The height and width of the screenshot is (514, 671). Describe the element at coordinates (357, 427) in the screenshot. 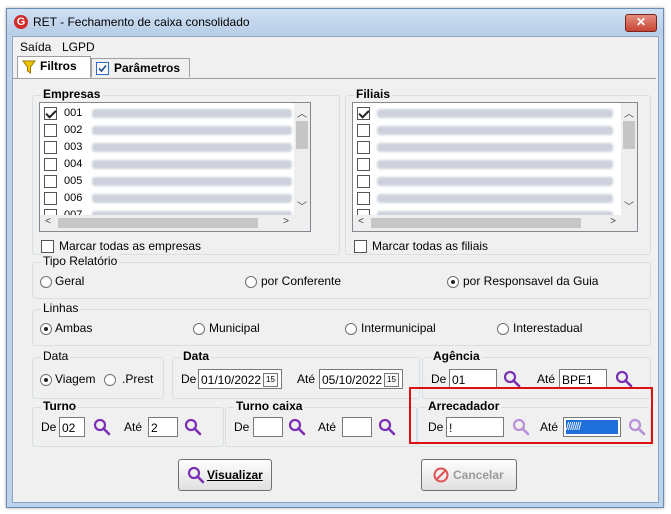

I see `turno-caixa-ate-field` at that location.